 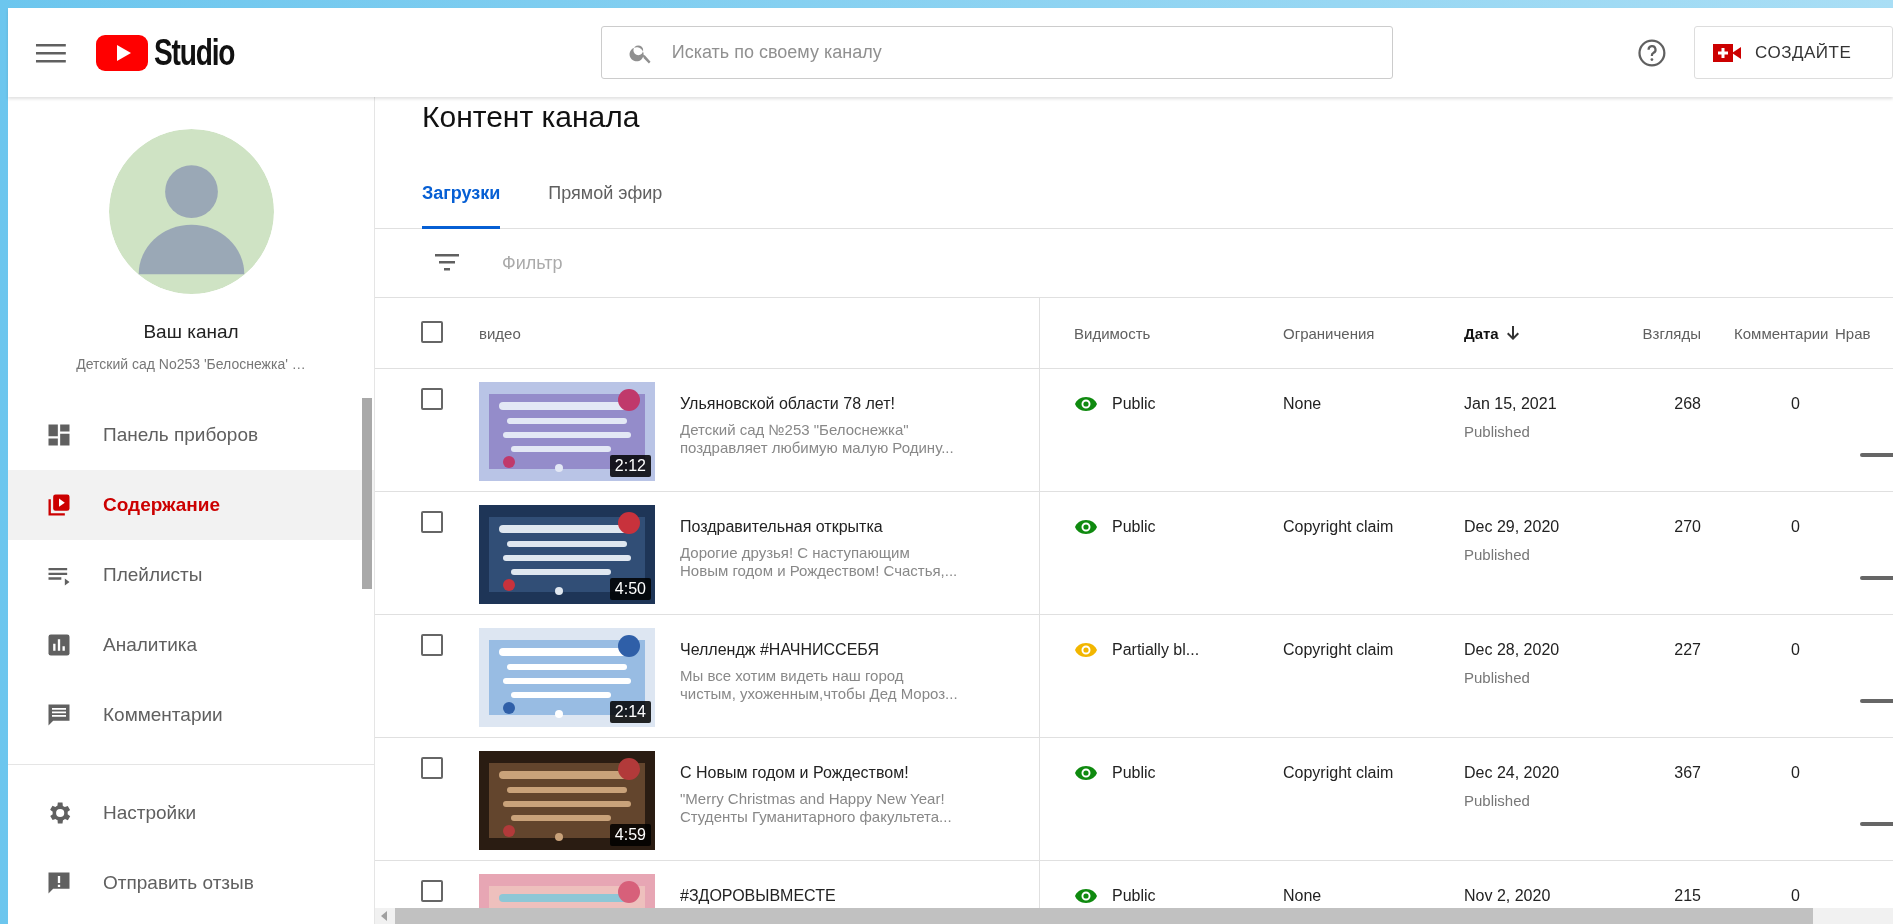 What do you see at coordinates (1687, 895) in the screenshot?
I see `table-cell: 215` at bounding box center [1687, 895].